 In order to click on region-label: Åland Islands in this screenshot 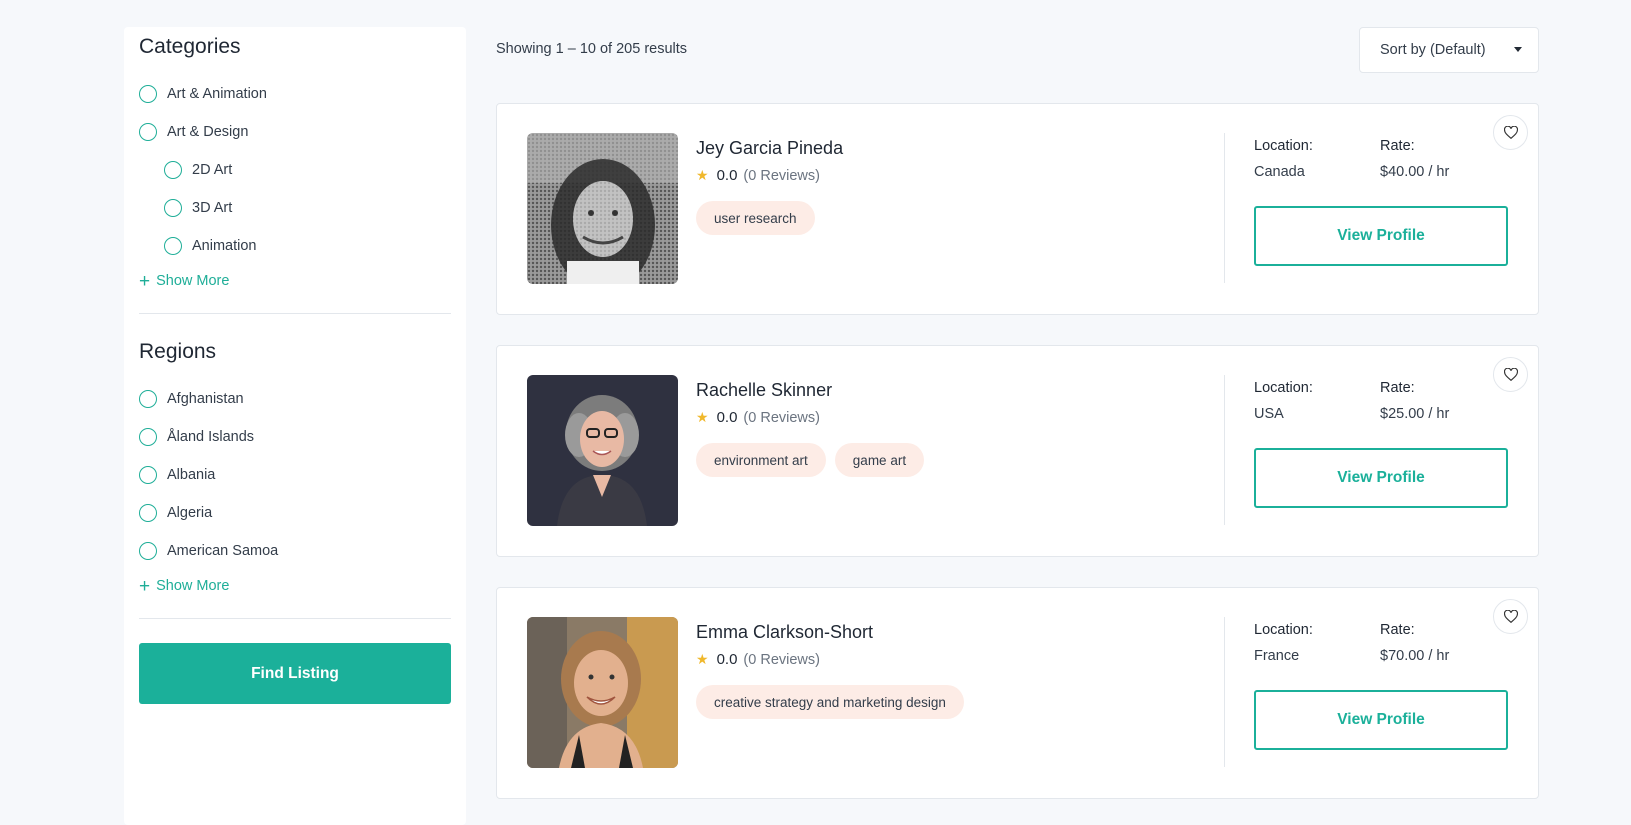, I will do `click(211, 437)`.